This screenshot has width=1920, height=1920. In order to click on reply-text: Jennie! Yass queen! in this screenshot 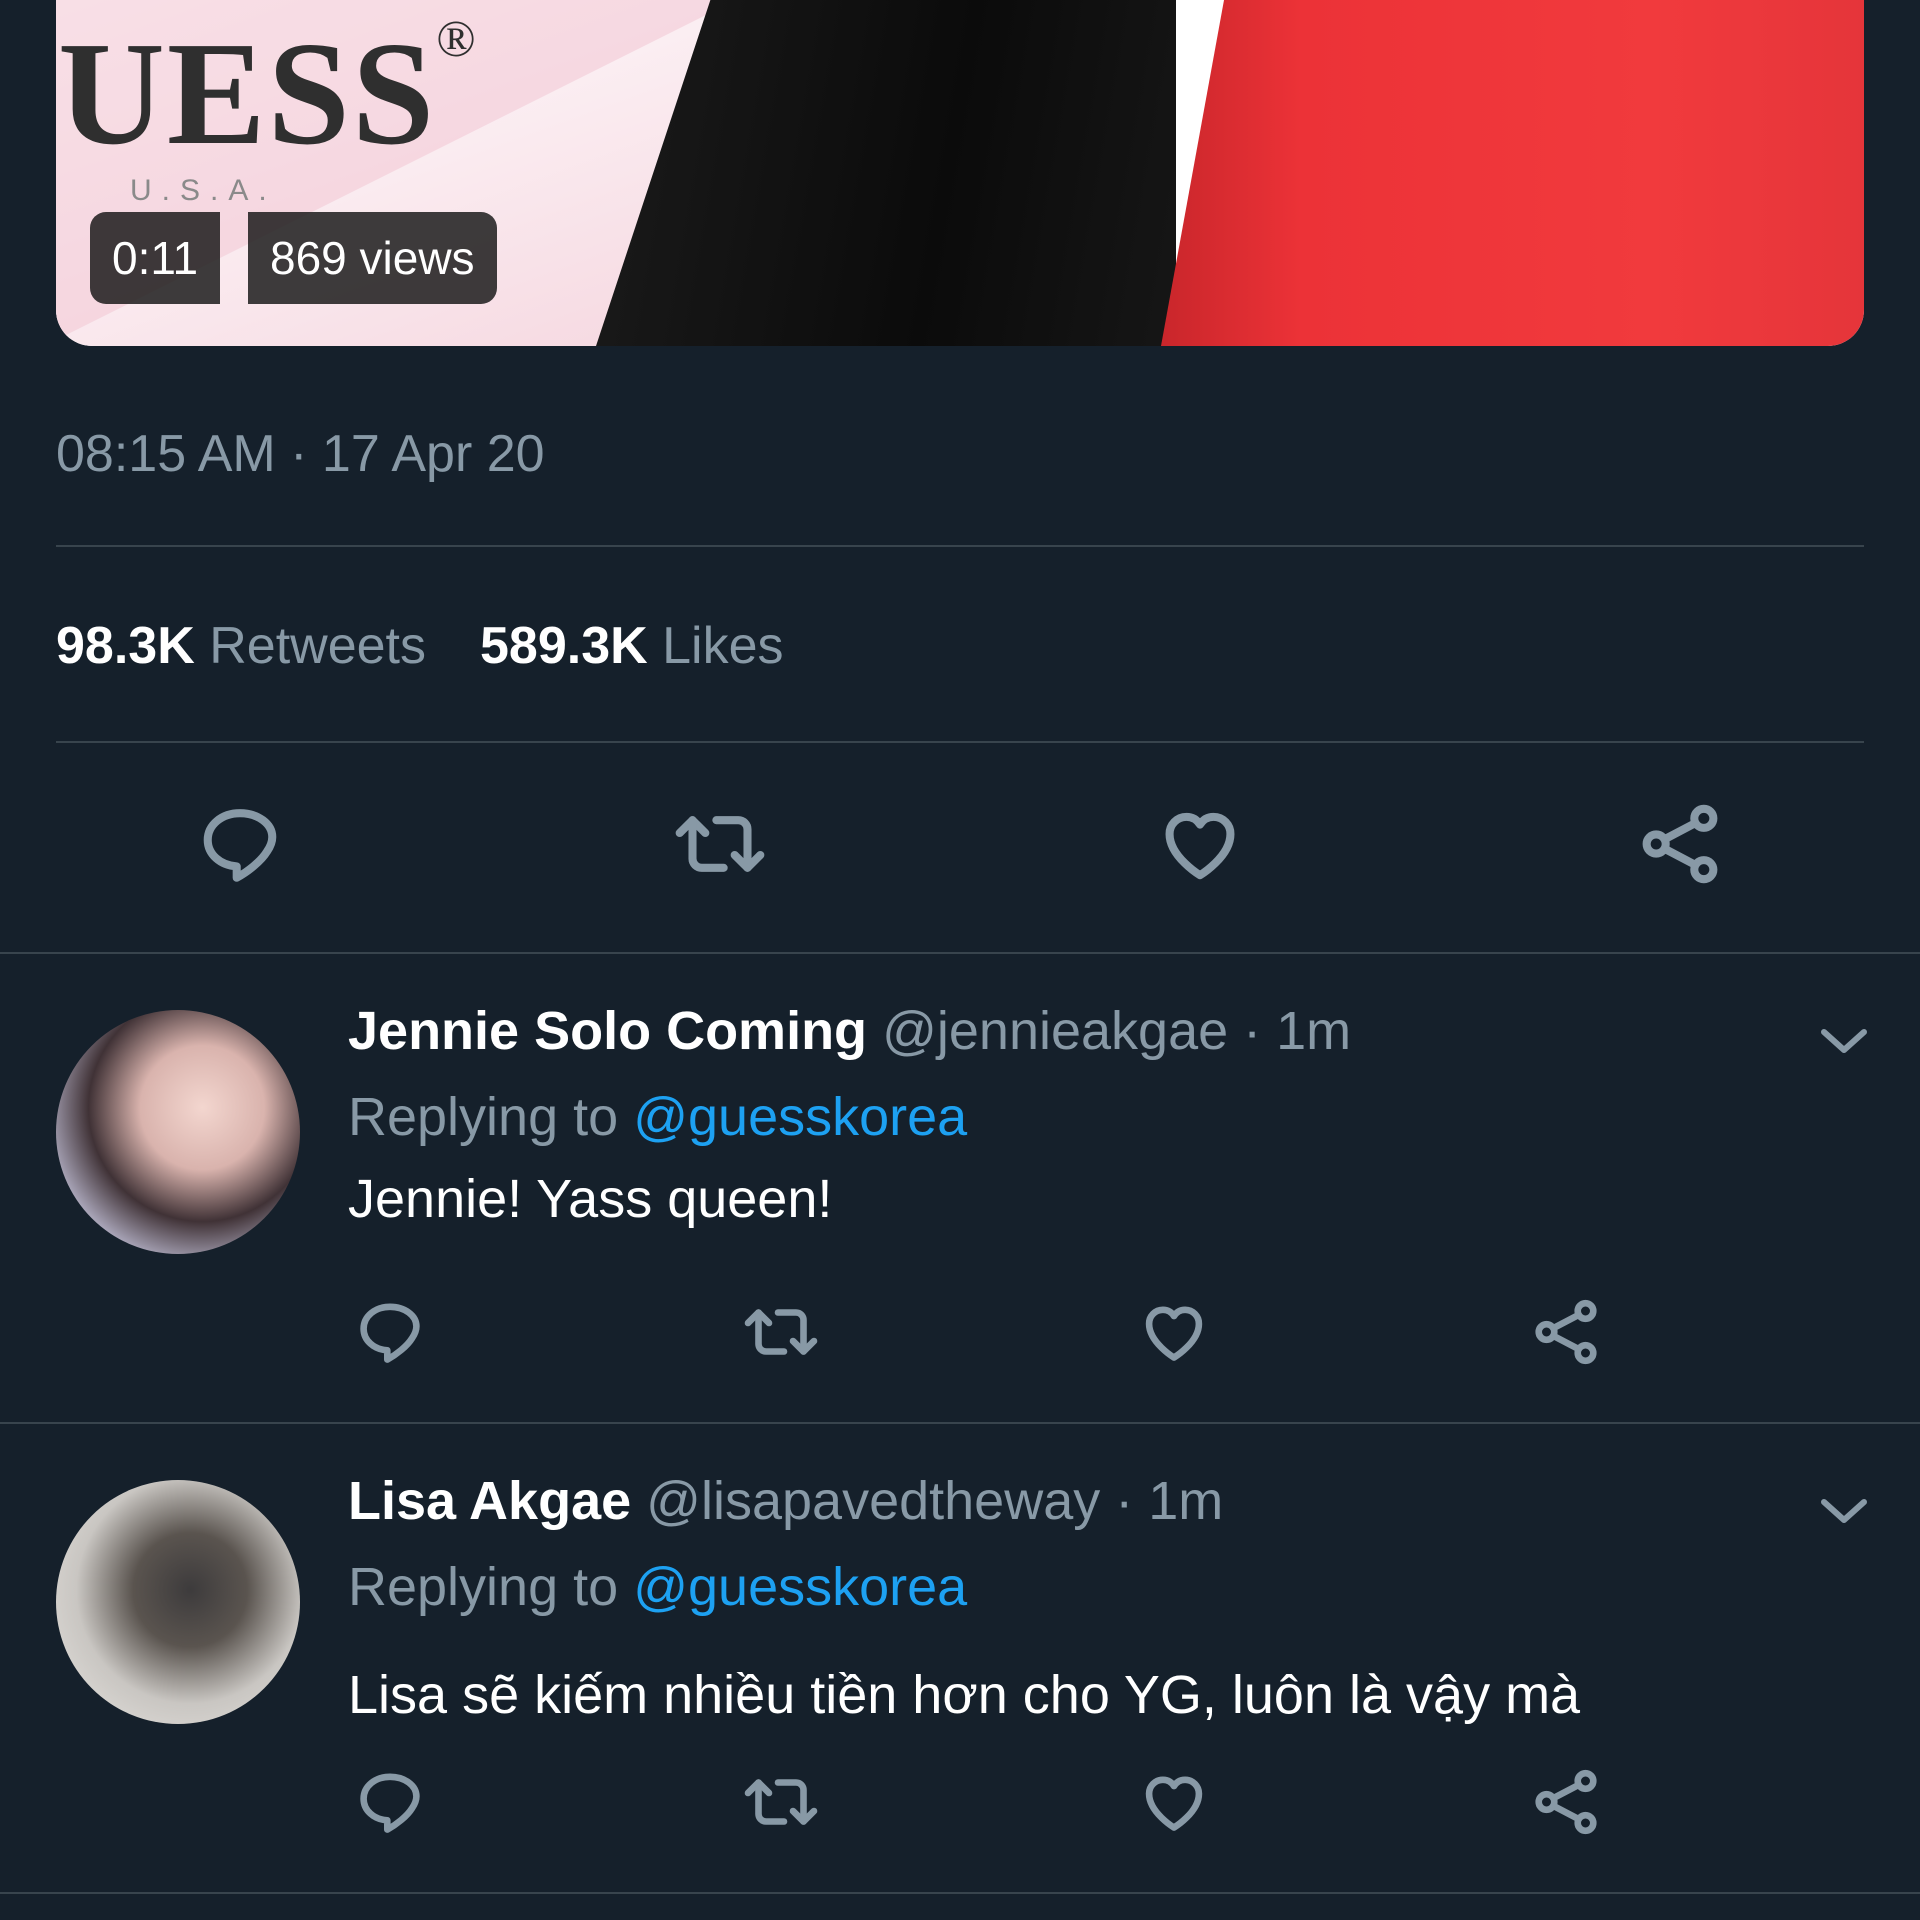, I will do `click(590, 1199)`.